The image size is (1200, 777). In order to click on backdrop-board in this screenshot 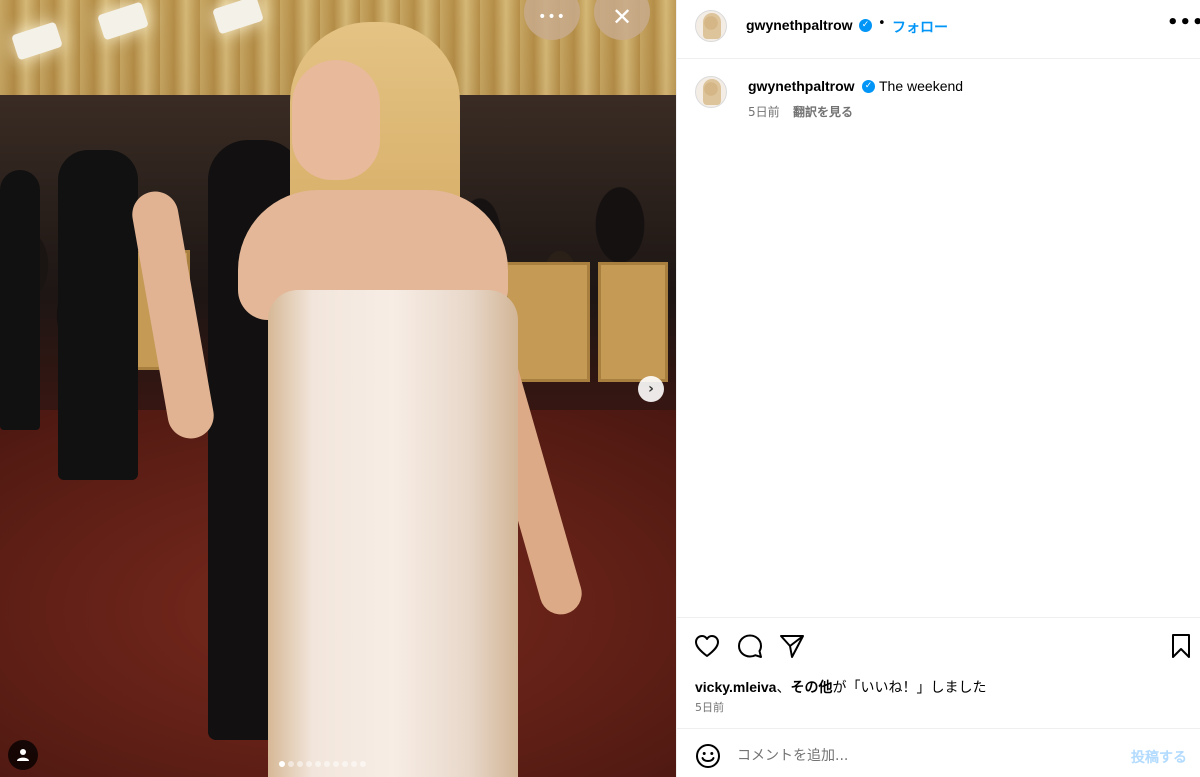, I will do `click(633, 322)`.